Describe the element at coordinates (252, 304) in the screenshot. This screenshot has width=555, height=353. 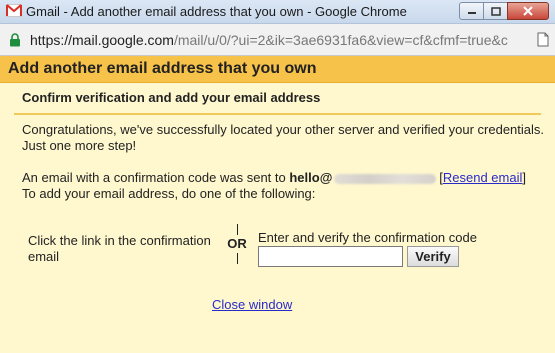
I see `close-window-link: Close window` at that location.